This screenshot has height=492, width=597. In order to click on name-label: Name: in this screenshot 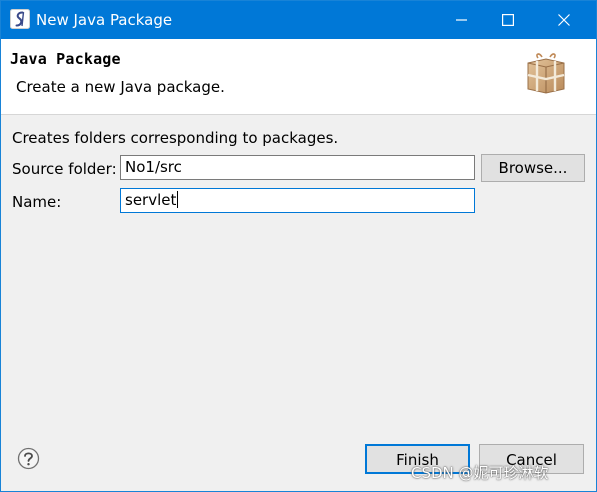, I will do `click(37, 202)`.